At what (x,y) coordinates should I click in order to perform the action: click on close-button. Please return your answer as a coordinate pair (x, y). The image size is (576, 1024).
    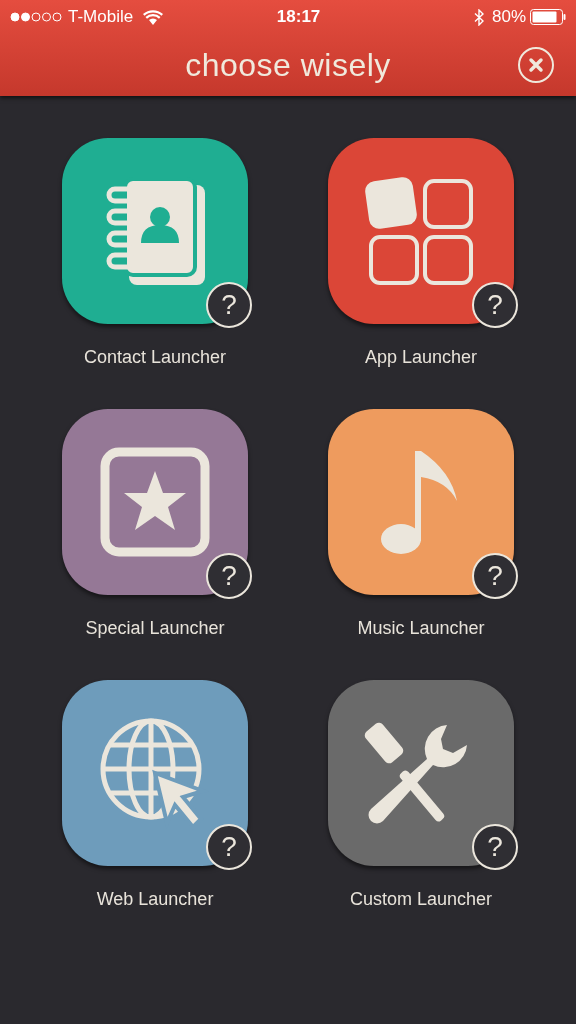
    Looking at the image, I should click on (536, 65).